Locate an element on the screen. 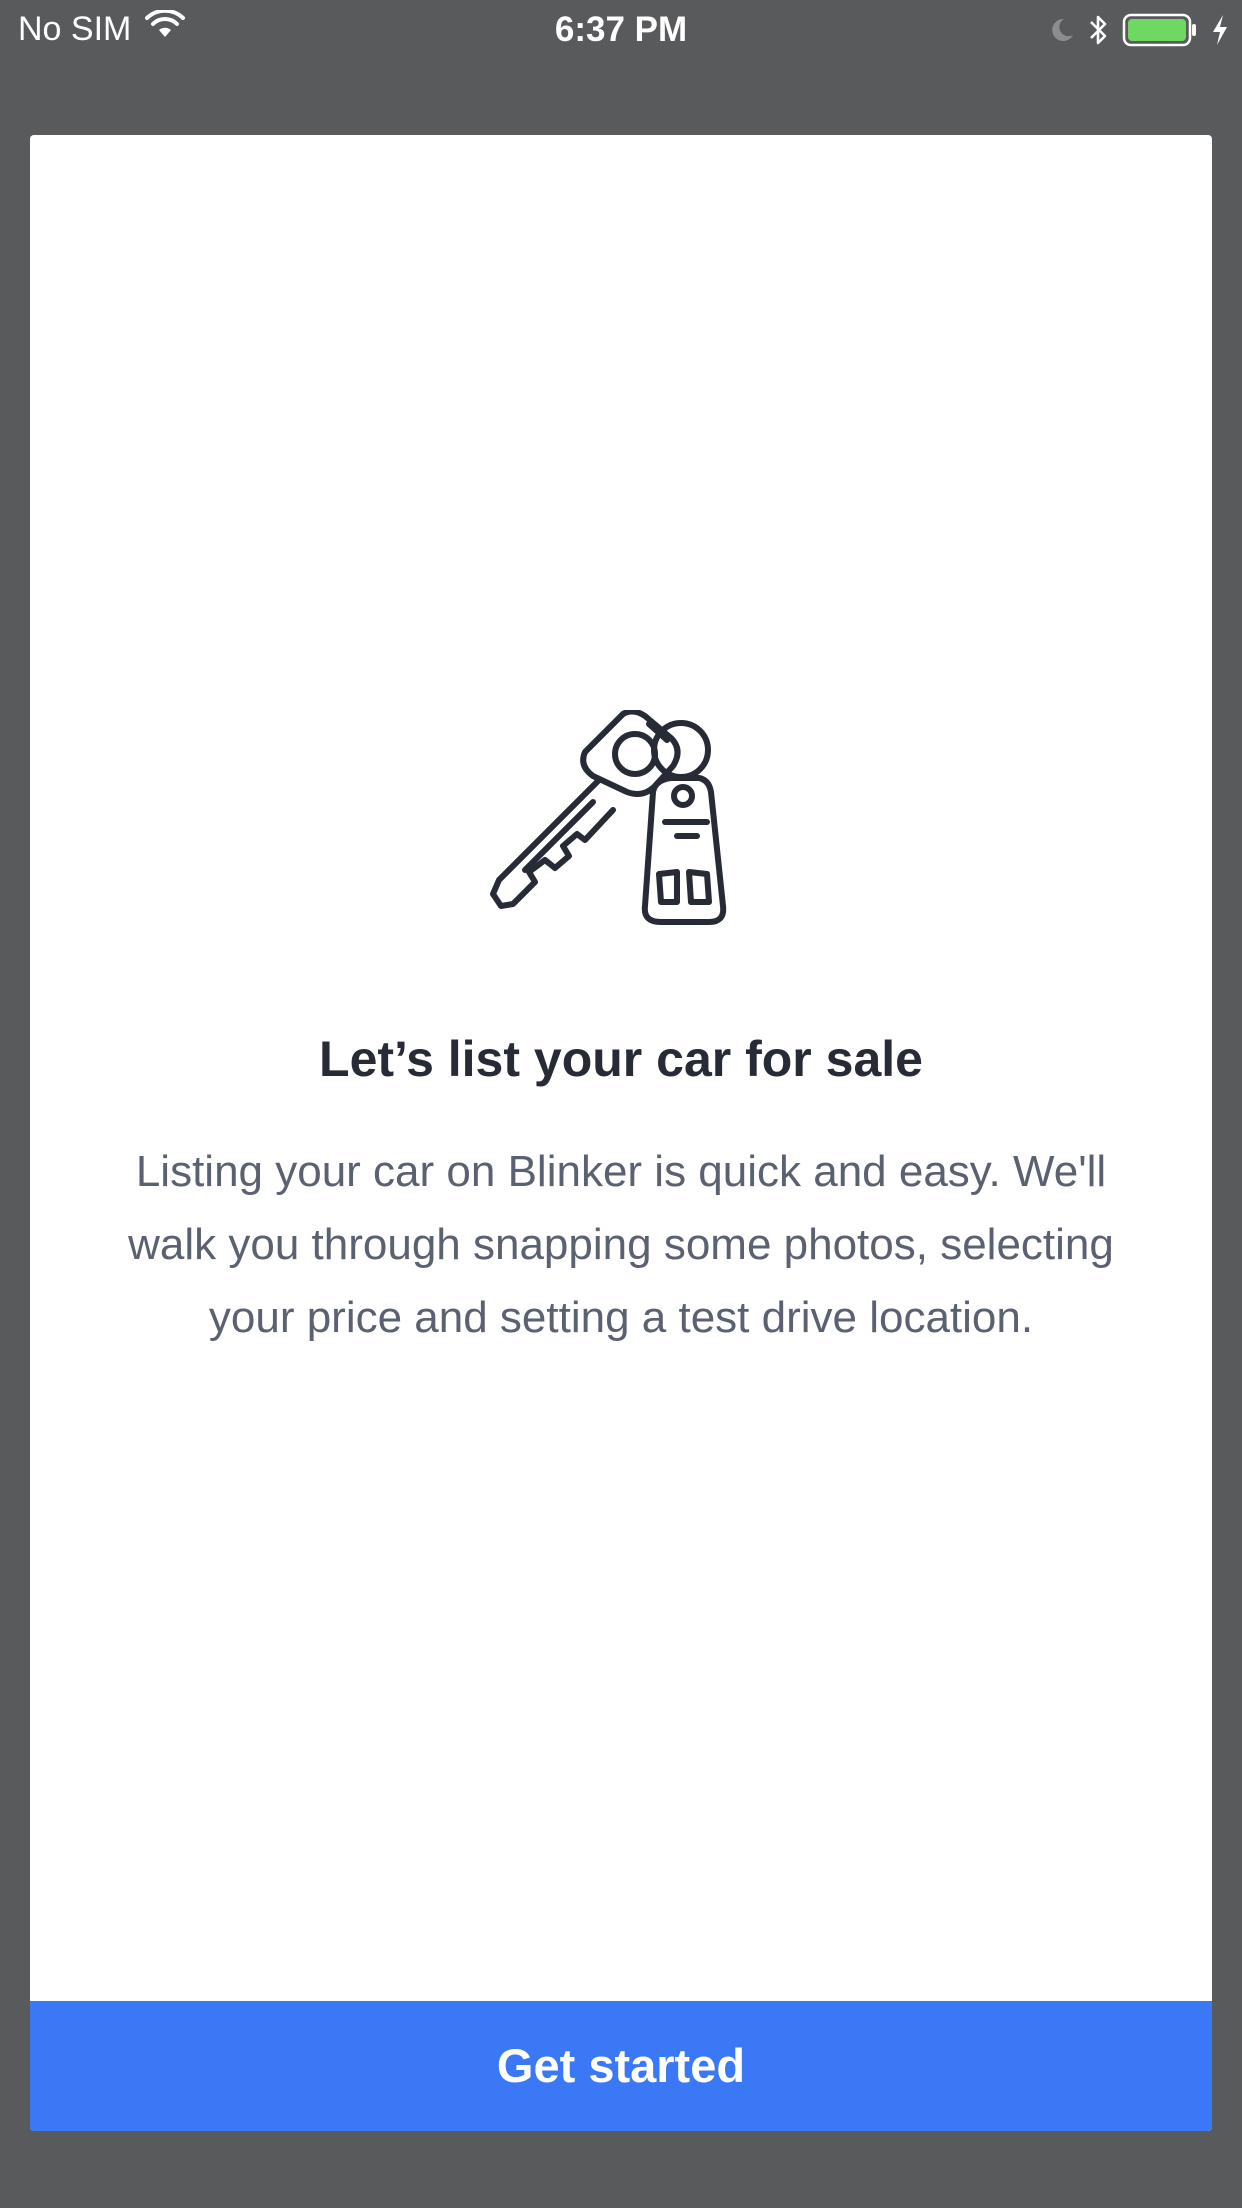 The height and width of the screenshot is (2208, 1242). charging-icon is located at coordinates (1220, 32).